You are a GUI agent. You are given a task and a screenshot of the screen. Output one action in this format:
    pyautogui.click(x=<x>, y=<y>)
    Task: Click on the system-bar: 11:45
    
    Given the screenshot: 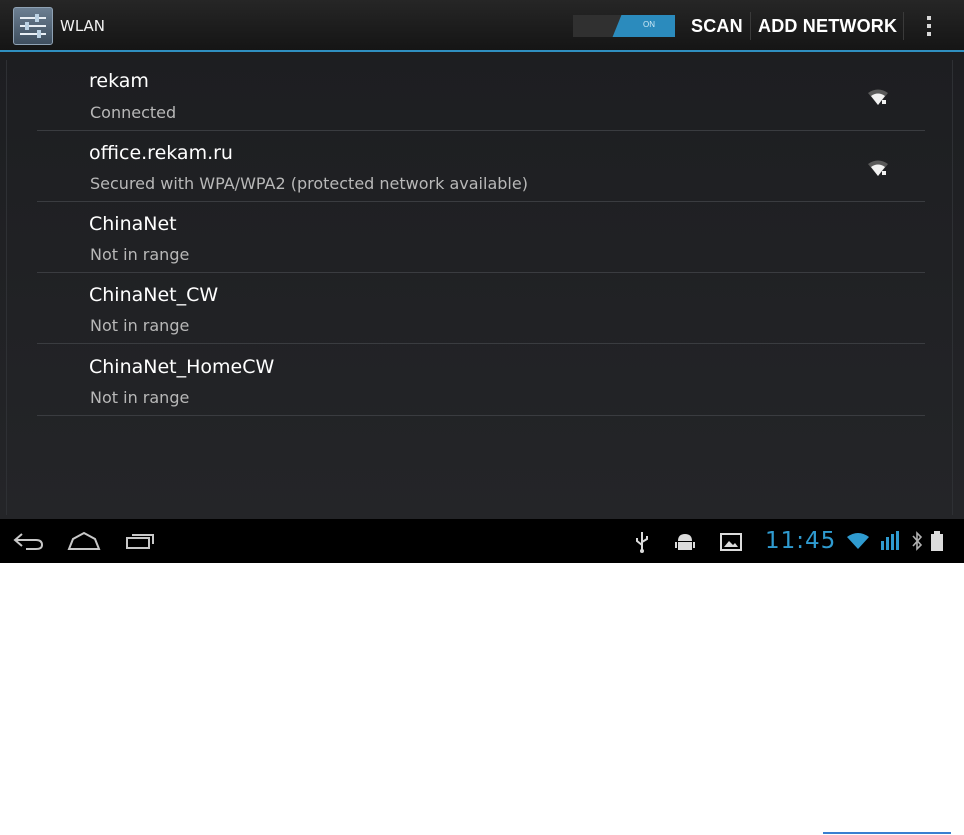 What is the action you would take?
    pyautogui.click(x=482, y=541)
    